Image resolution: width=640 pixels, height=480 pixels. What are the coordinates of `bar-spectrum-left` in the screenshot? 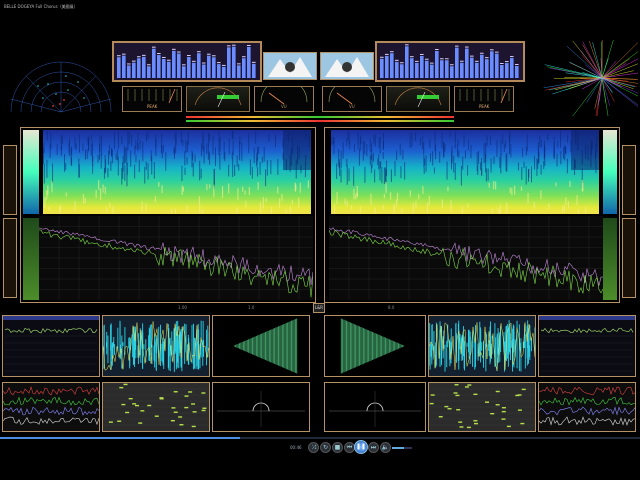 It's located at (187, 61).